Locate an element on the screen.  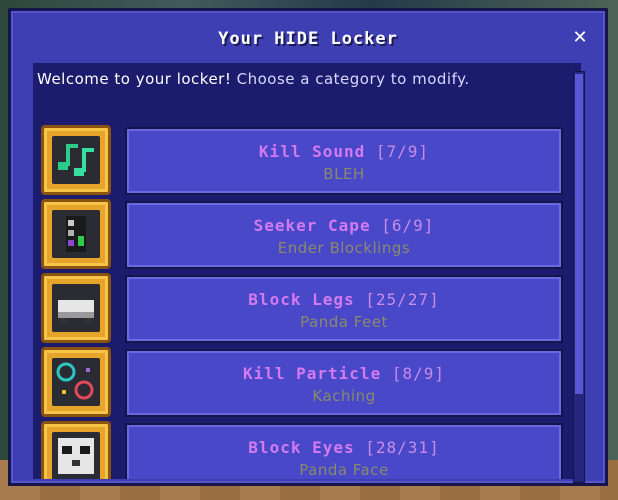
list-item: Seeker Cape [6/9] Ender Blocklings is located at coordinates (304, 234).